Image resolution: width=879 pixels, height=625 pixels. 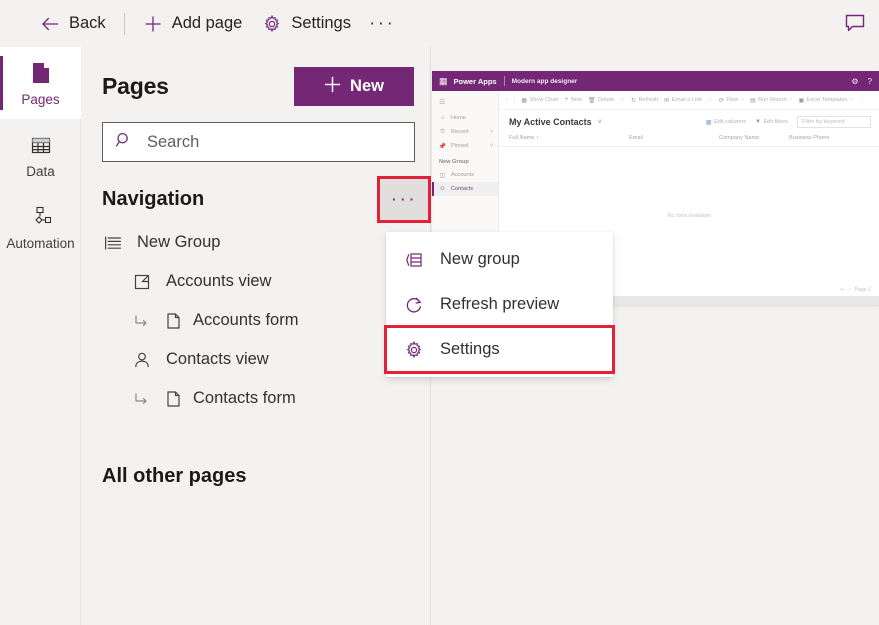 I want to click on new-page-button: New, so click(x=354, y=86).